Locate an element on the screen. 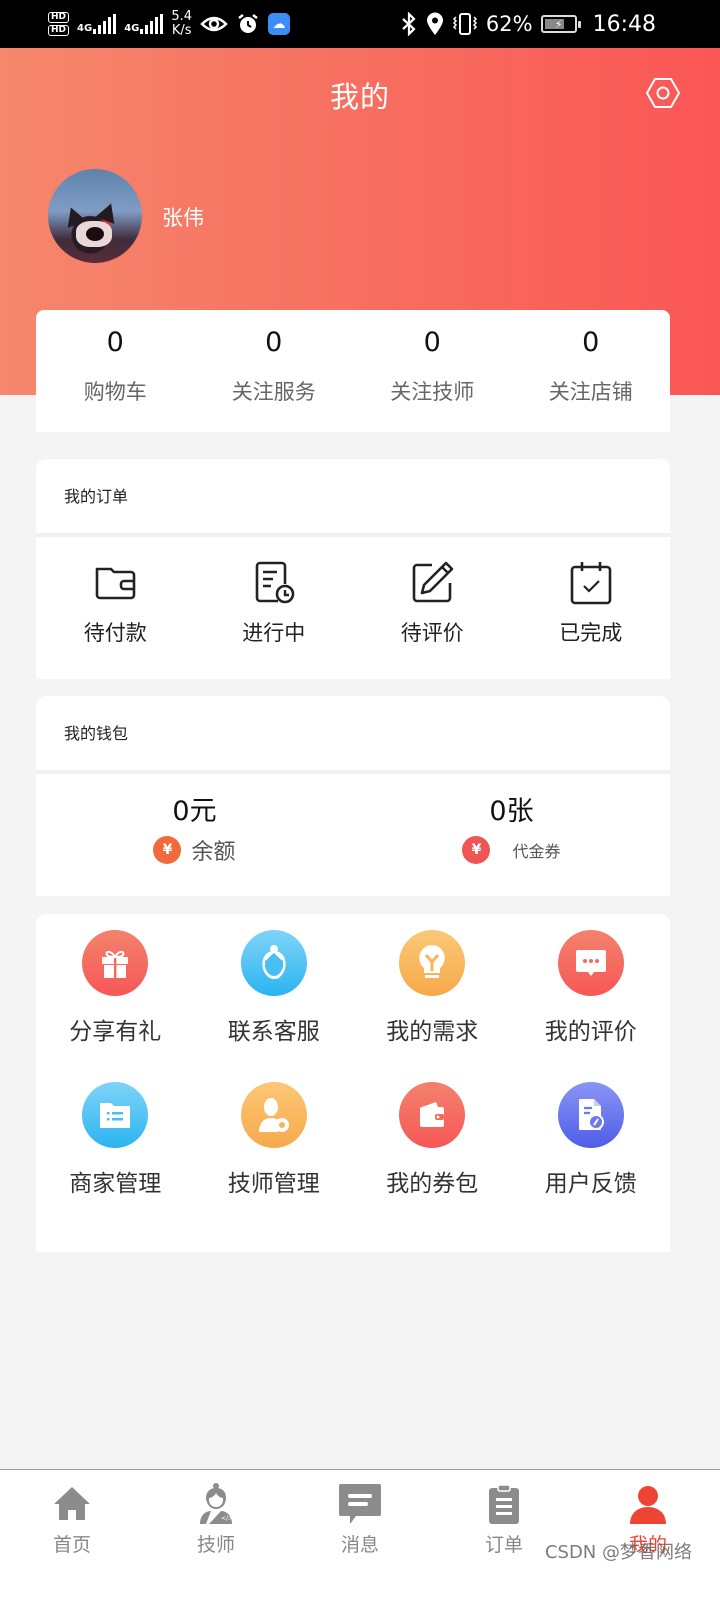 Image resolution: width=720 pixels, height=1600 pixels. wallet-balance: 0元 ¥ 余额 is located at coordinates (194, 820).